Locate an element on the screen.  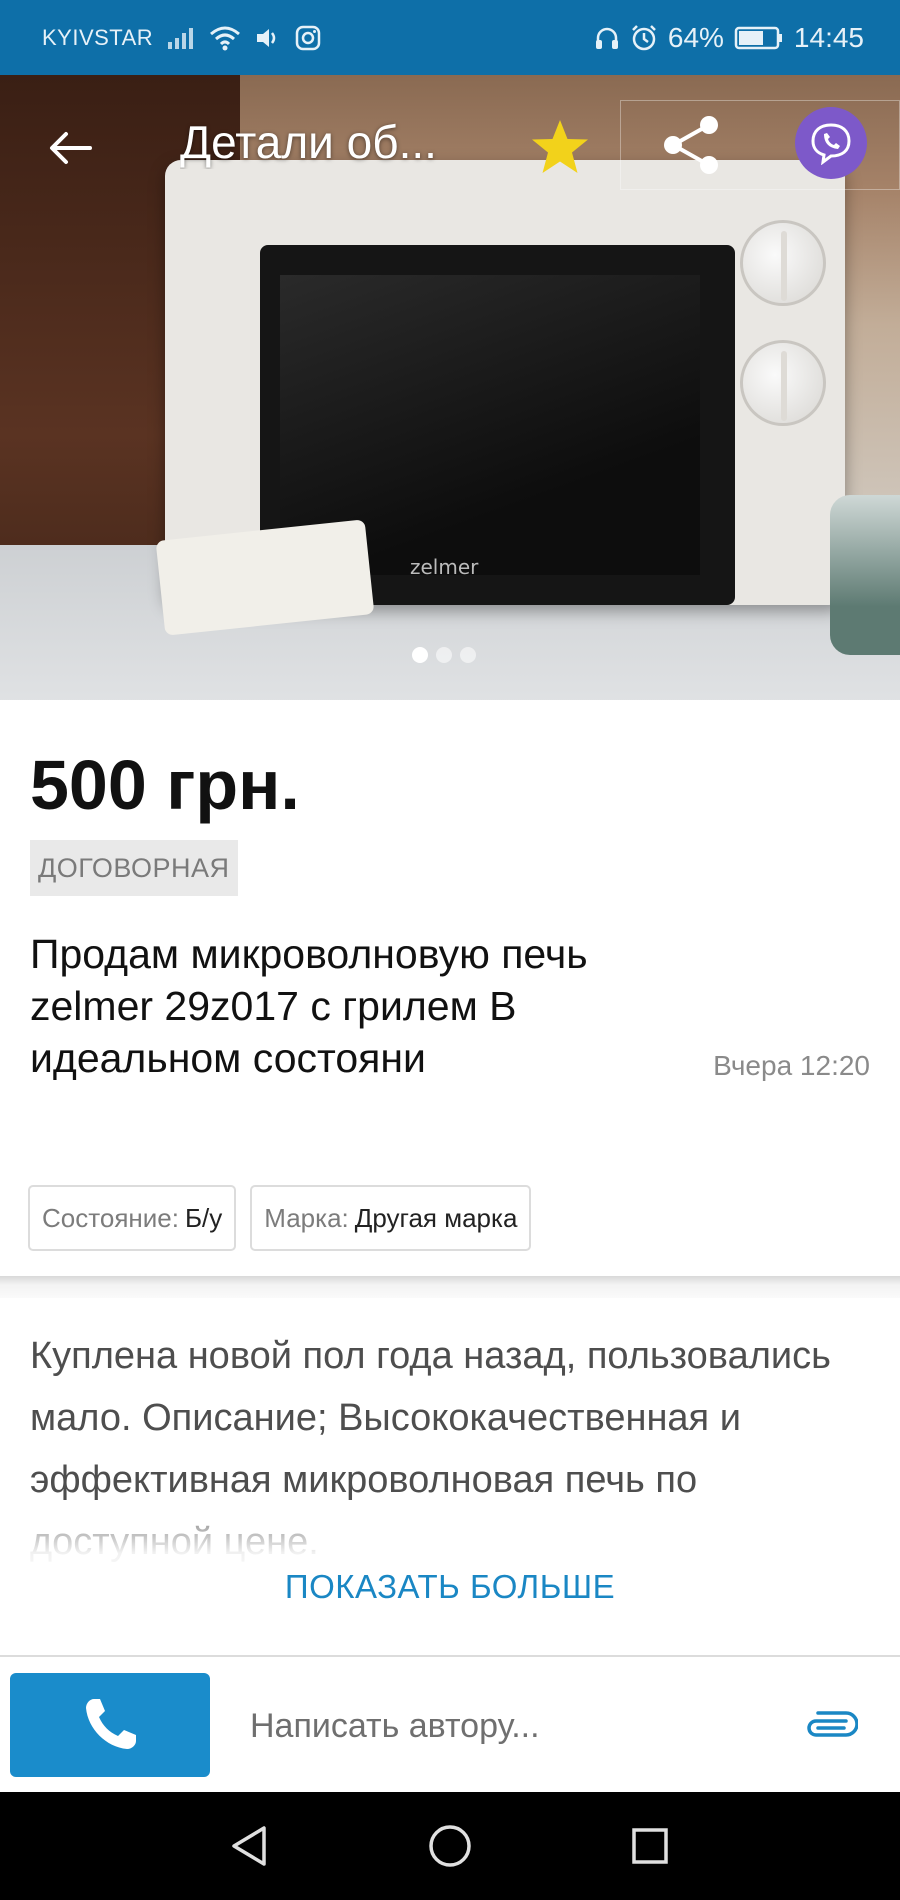
battery-percent: 64% is located at coordinates (695, 37).